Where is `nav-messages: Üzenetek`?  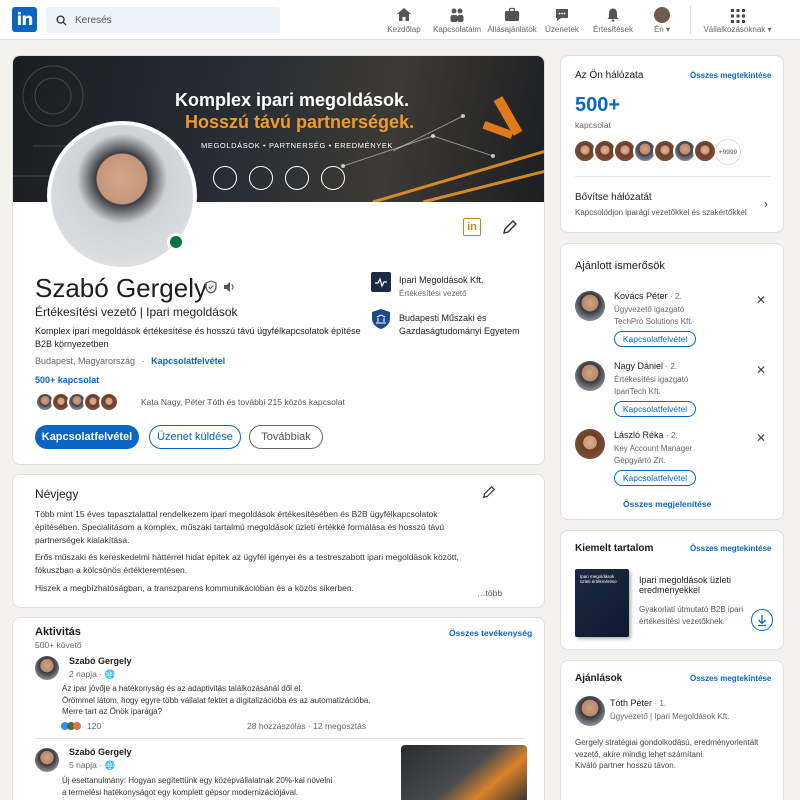 nav-messages: Üzenetek is located at coordinates (562, 20).